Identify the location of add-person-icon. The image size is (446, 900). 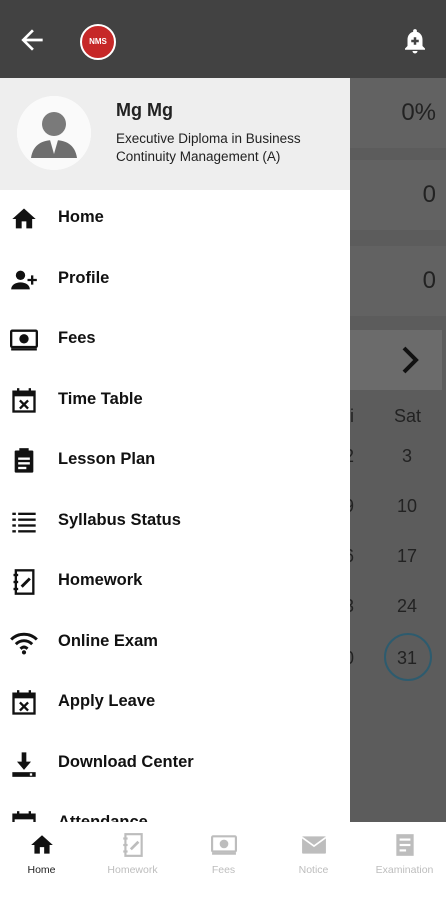
(24, 279).